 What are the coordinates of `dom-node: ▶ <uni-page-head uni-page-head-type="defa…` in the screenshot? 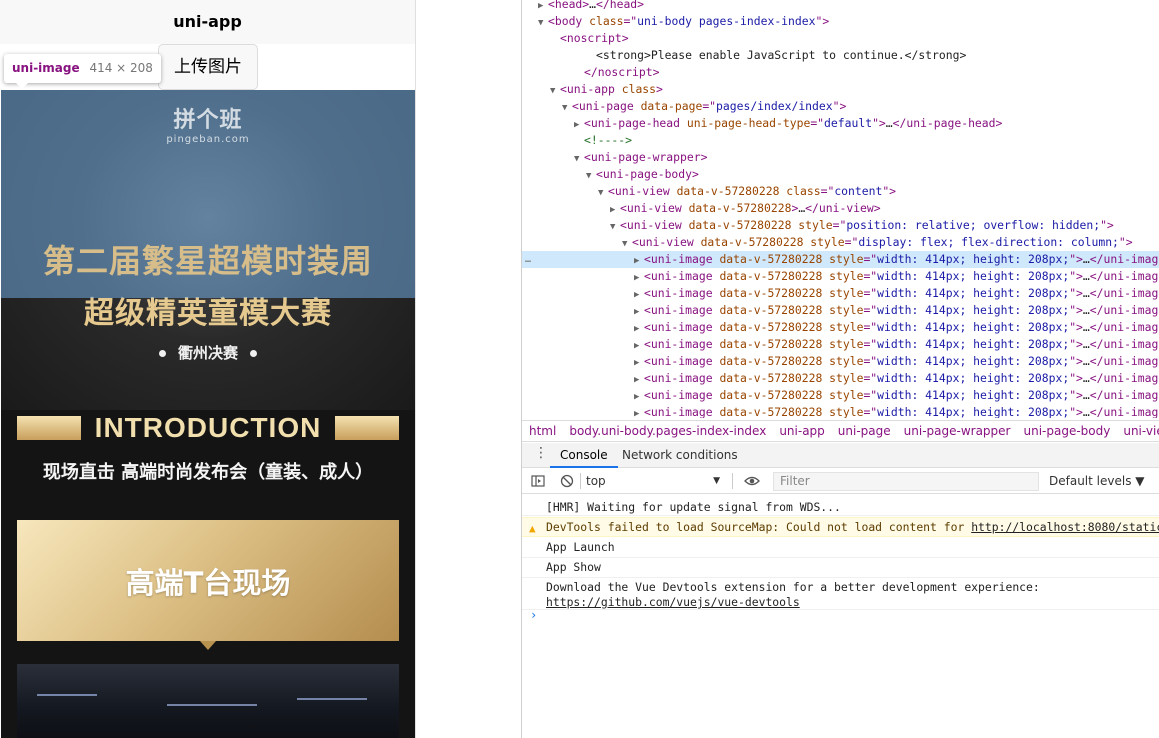 It's located at (840, 123).